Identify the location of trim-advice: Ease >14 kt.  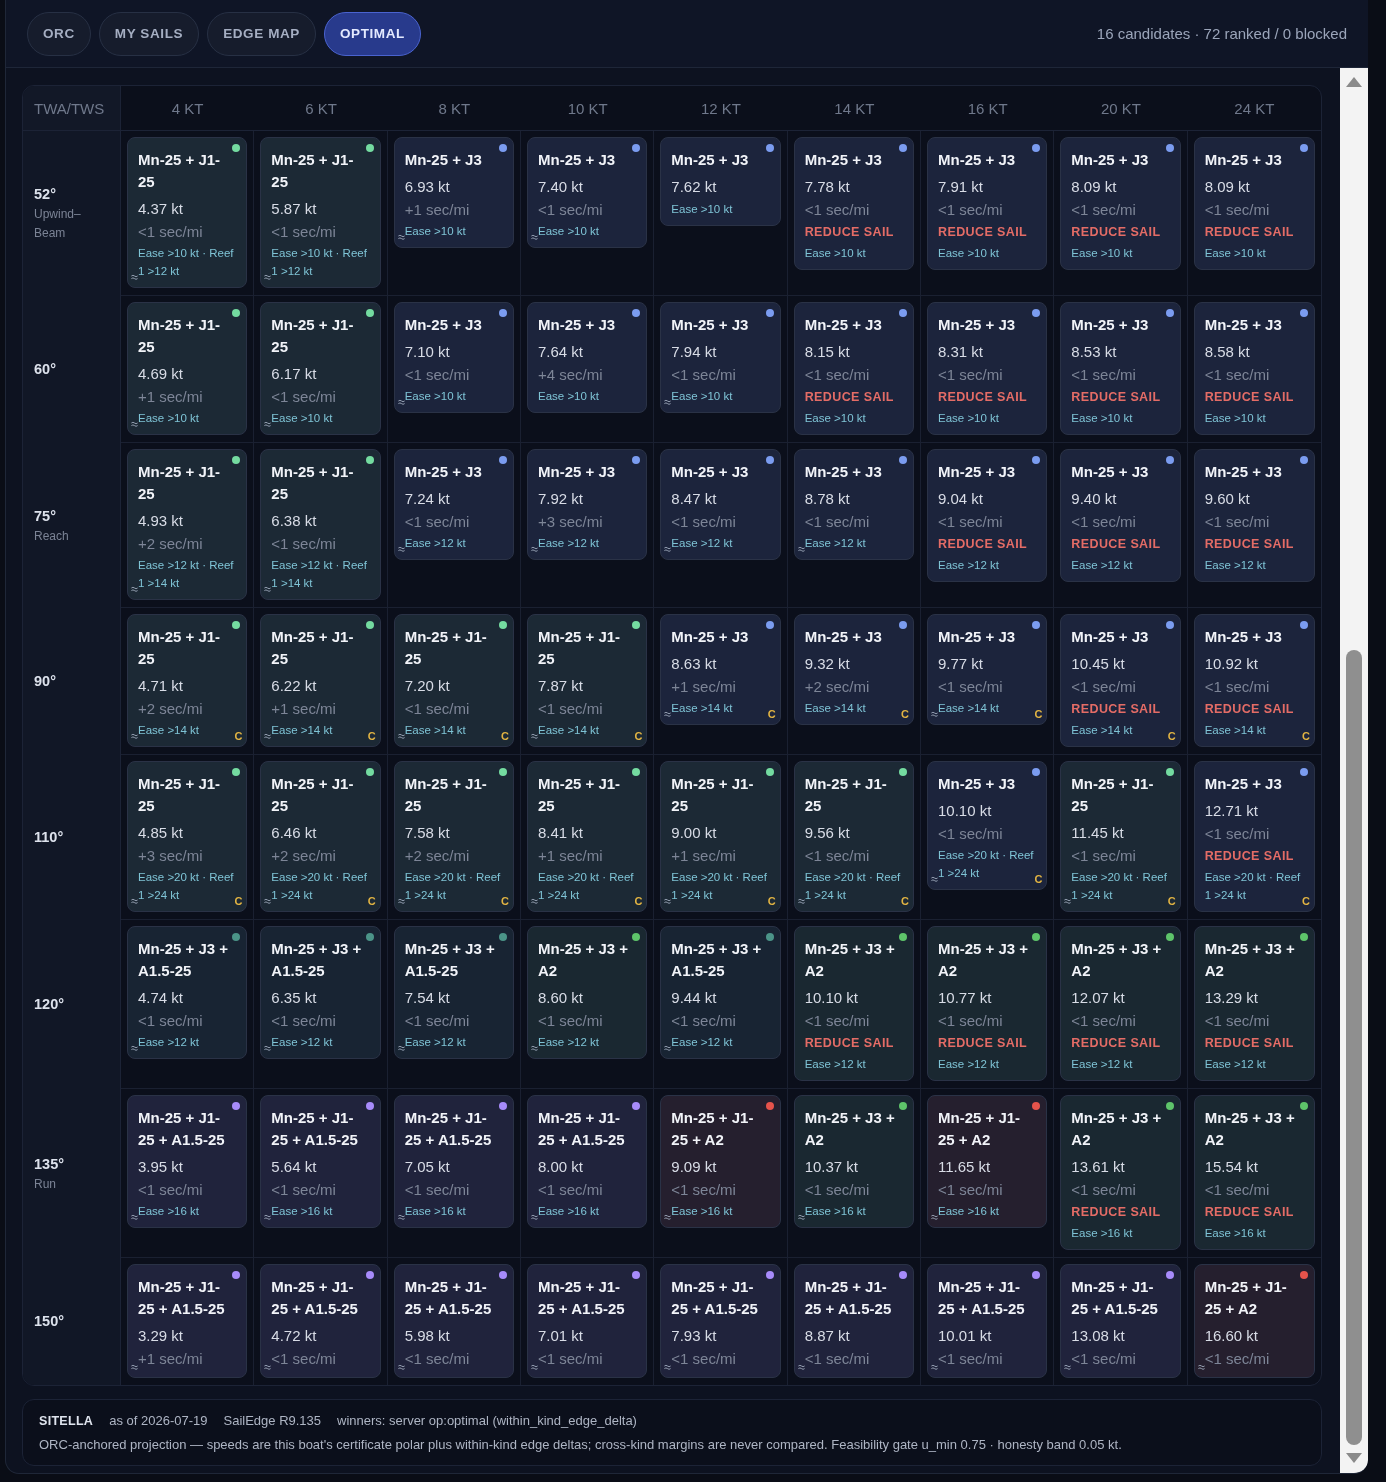
(1235, 730).